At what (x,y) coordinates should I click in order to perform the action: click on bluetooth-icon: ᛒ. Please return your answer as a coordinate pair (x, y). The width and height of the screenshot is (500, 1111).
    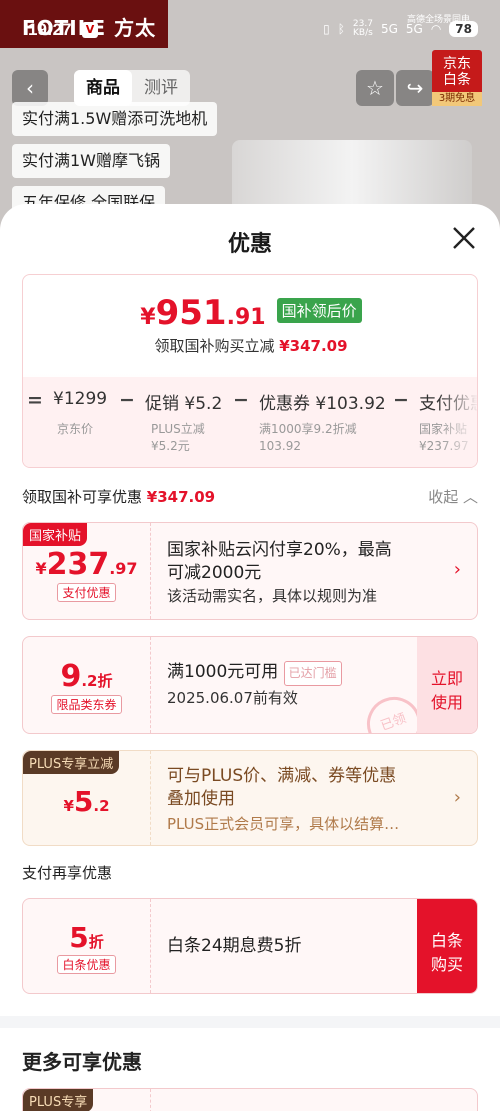
    Looking at the image, I should click on (341, 29).